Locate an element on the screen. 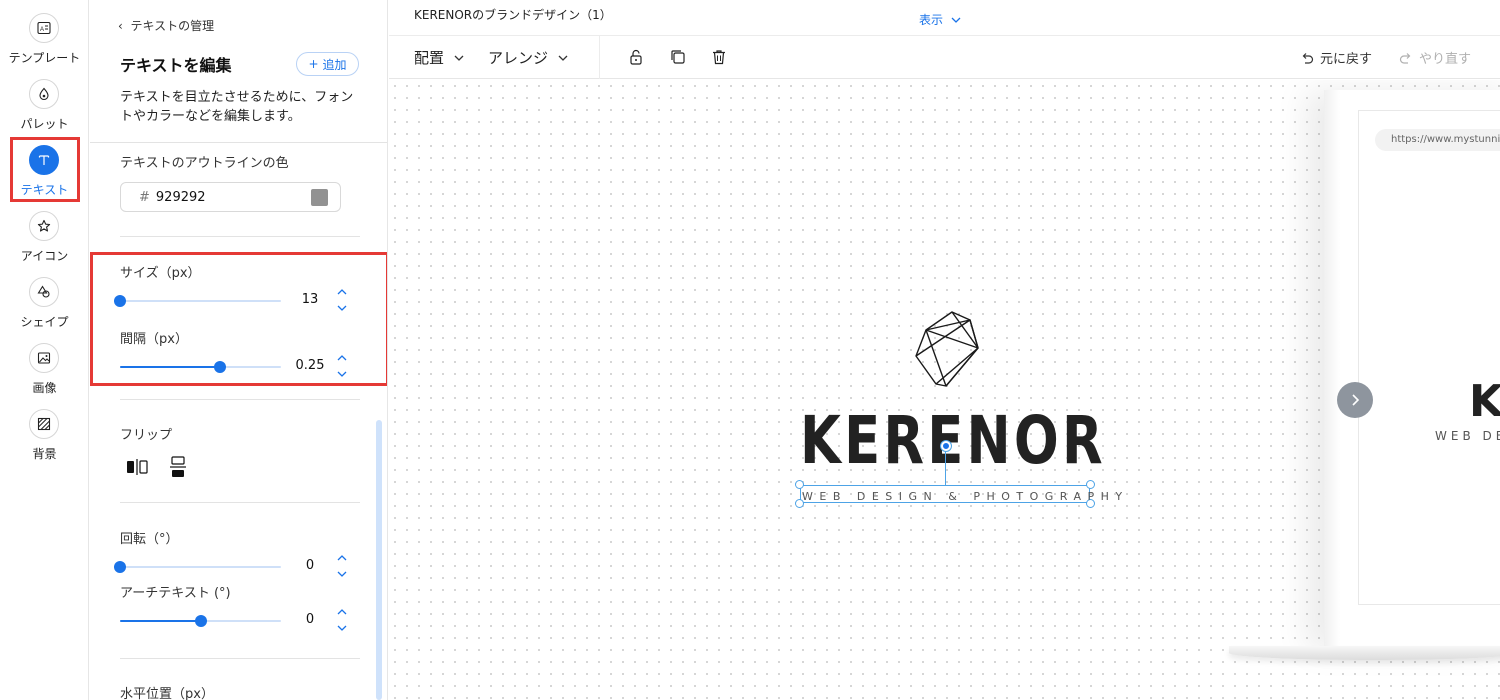  flip-horizontal-button is located at coordinates (137, 467).